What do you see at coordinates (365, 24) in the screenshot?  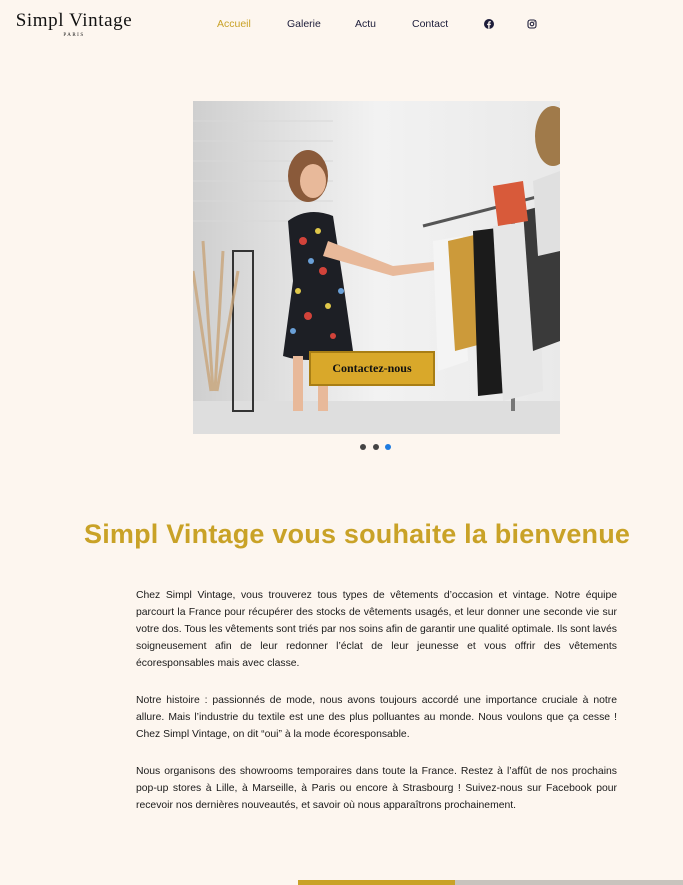 I see `nav-item-actu: Actu` at bounding box center [365, 24].